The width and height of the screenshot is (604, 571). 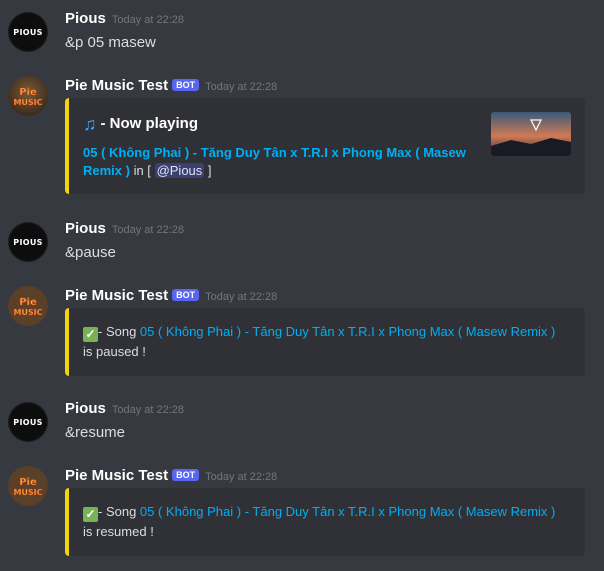 I want to click on embed-title: ♫ - Now playing, so click(x=140, y=124).